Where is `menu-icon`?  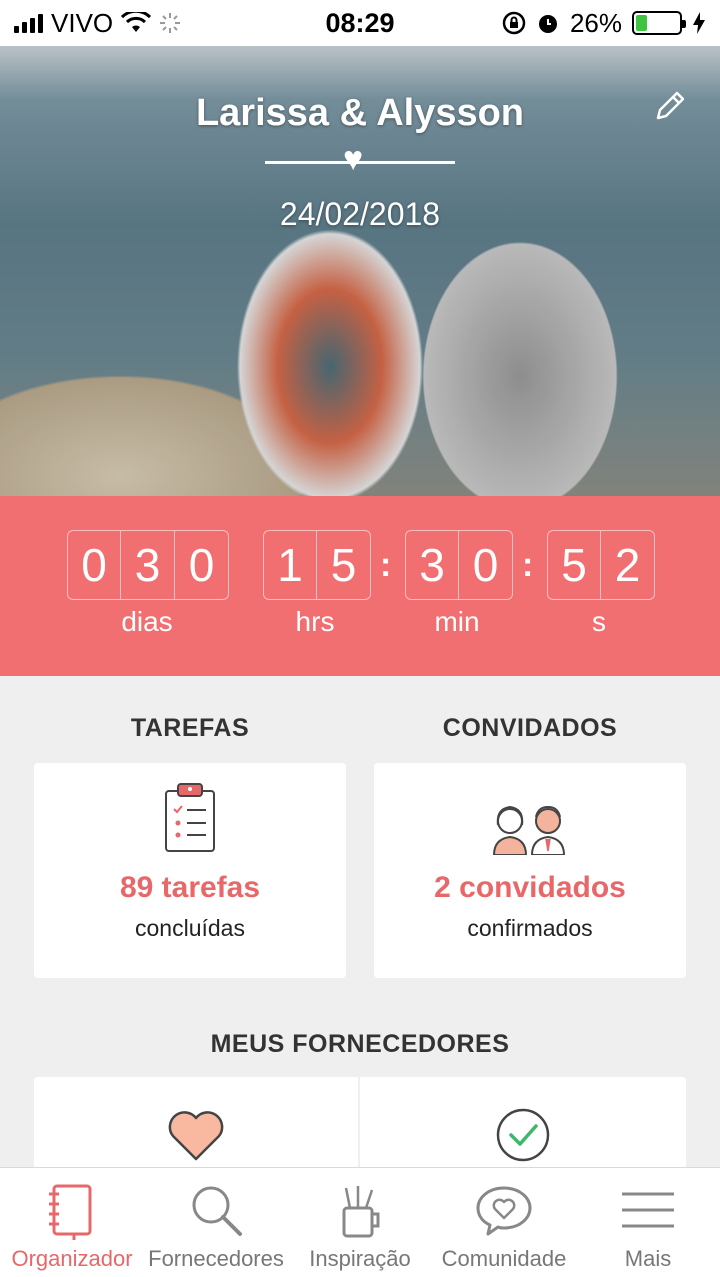
menu-icon is located at coordinates (648, 1210).